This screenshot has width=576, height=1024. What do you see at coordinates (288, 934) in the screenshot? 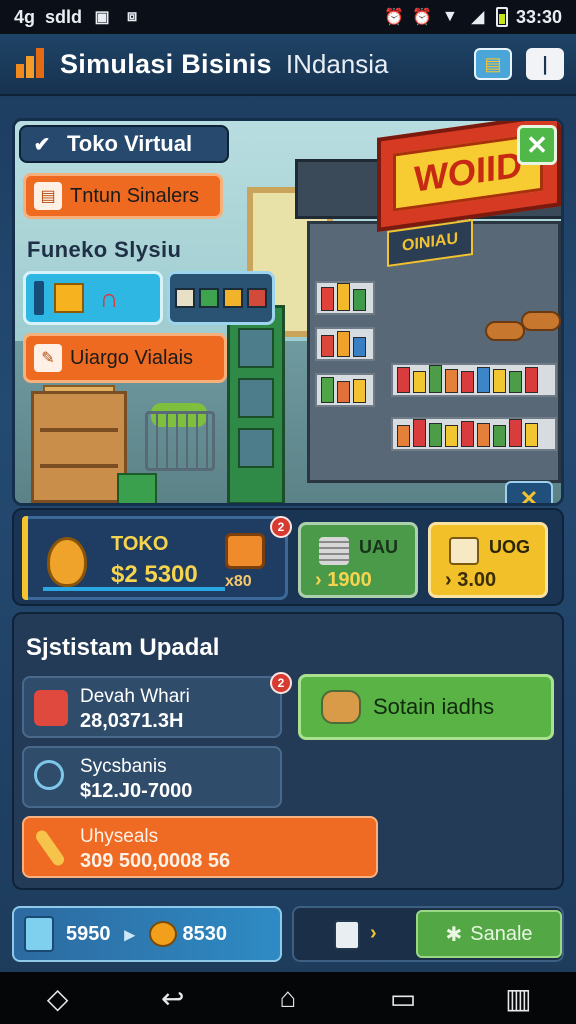
I see `bottom-bar: 5950 ▸ 8530 › ✱ Sanale` at bounding box center [288, 934].